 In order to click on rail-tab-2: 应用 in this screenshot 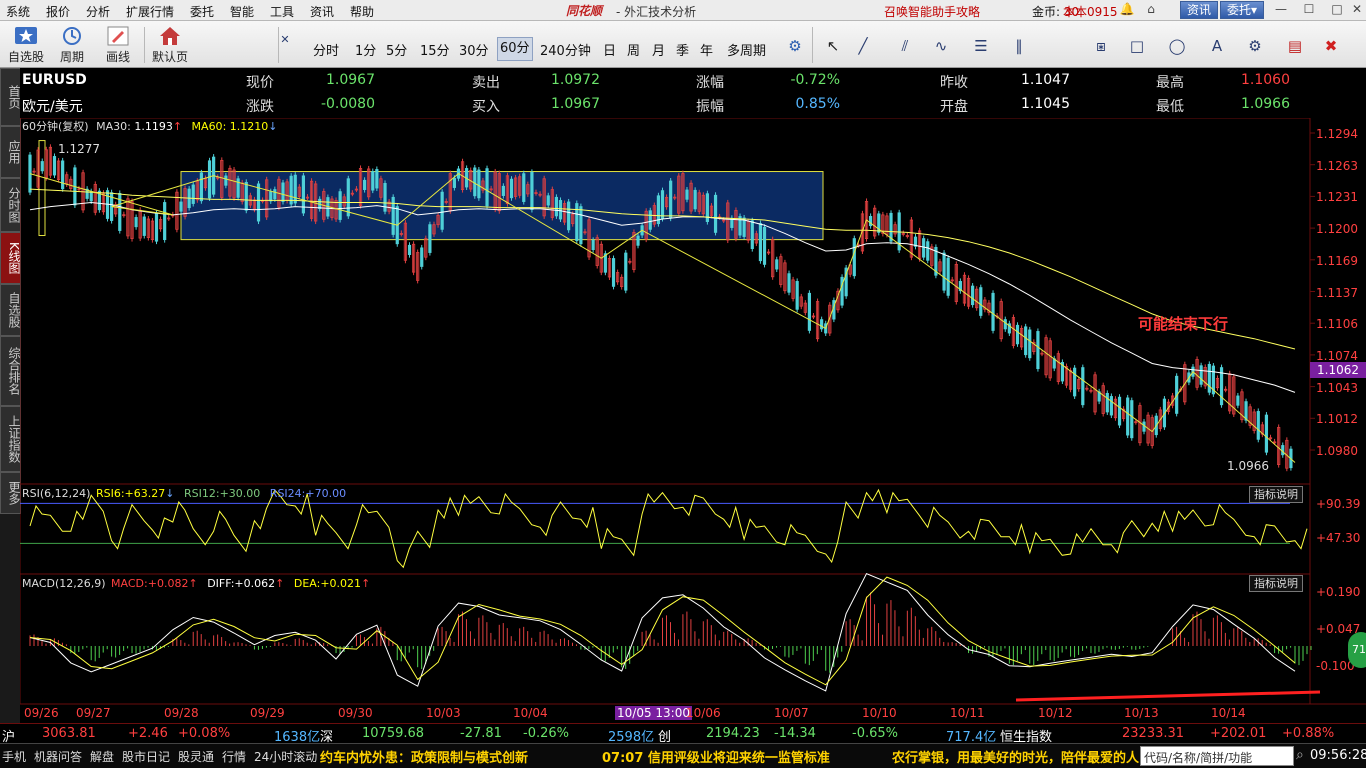, I will do `click(10, 152)`.